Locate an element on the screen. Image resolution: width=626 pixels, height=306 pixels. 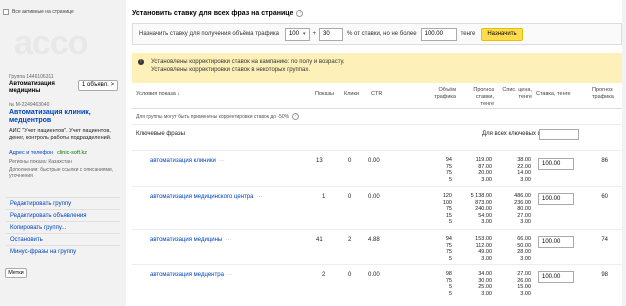
col-impressions: Показы is located at coordinates (324, 94).